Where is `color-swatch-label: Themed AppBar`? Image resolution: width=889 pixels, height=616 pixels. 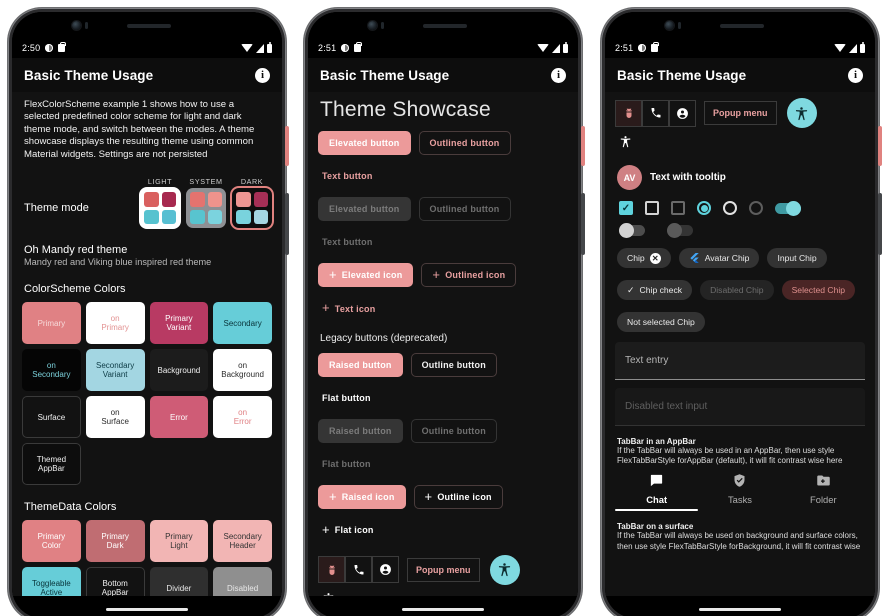
color-swatch-label: Themed AppBar is located at coordinates (51, 464).